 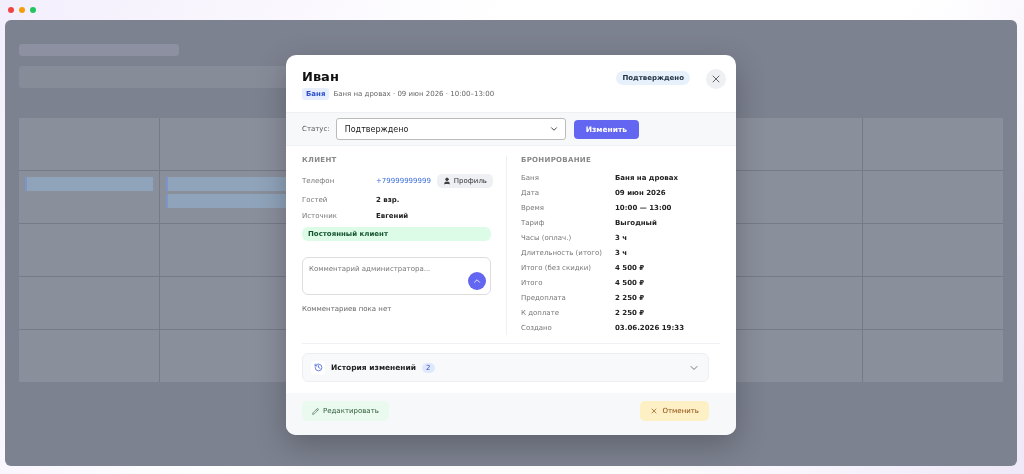 I want to click on maximize-dot-icon, so click(x=33, y=10).